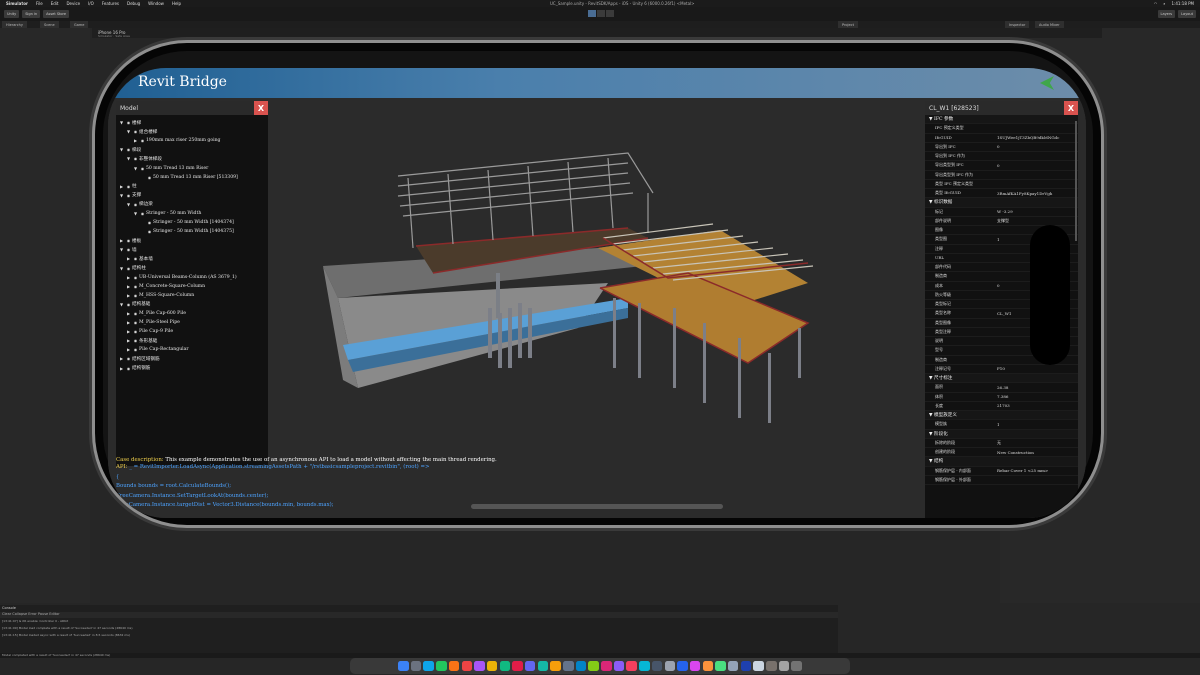 The height and width of the screenshot is (675, 1200). Describe the element at coordinates (192, 204) in the screenshot. I see `tree-item: ▼ ◉ 梯边梁` at that location.